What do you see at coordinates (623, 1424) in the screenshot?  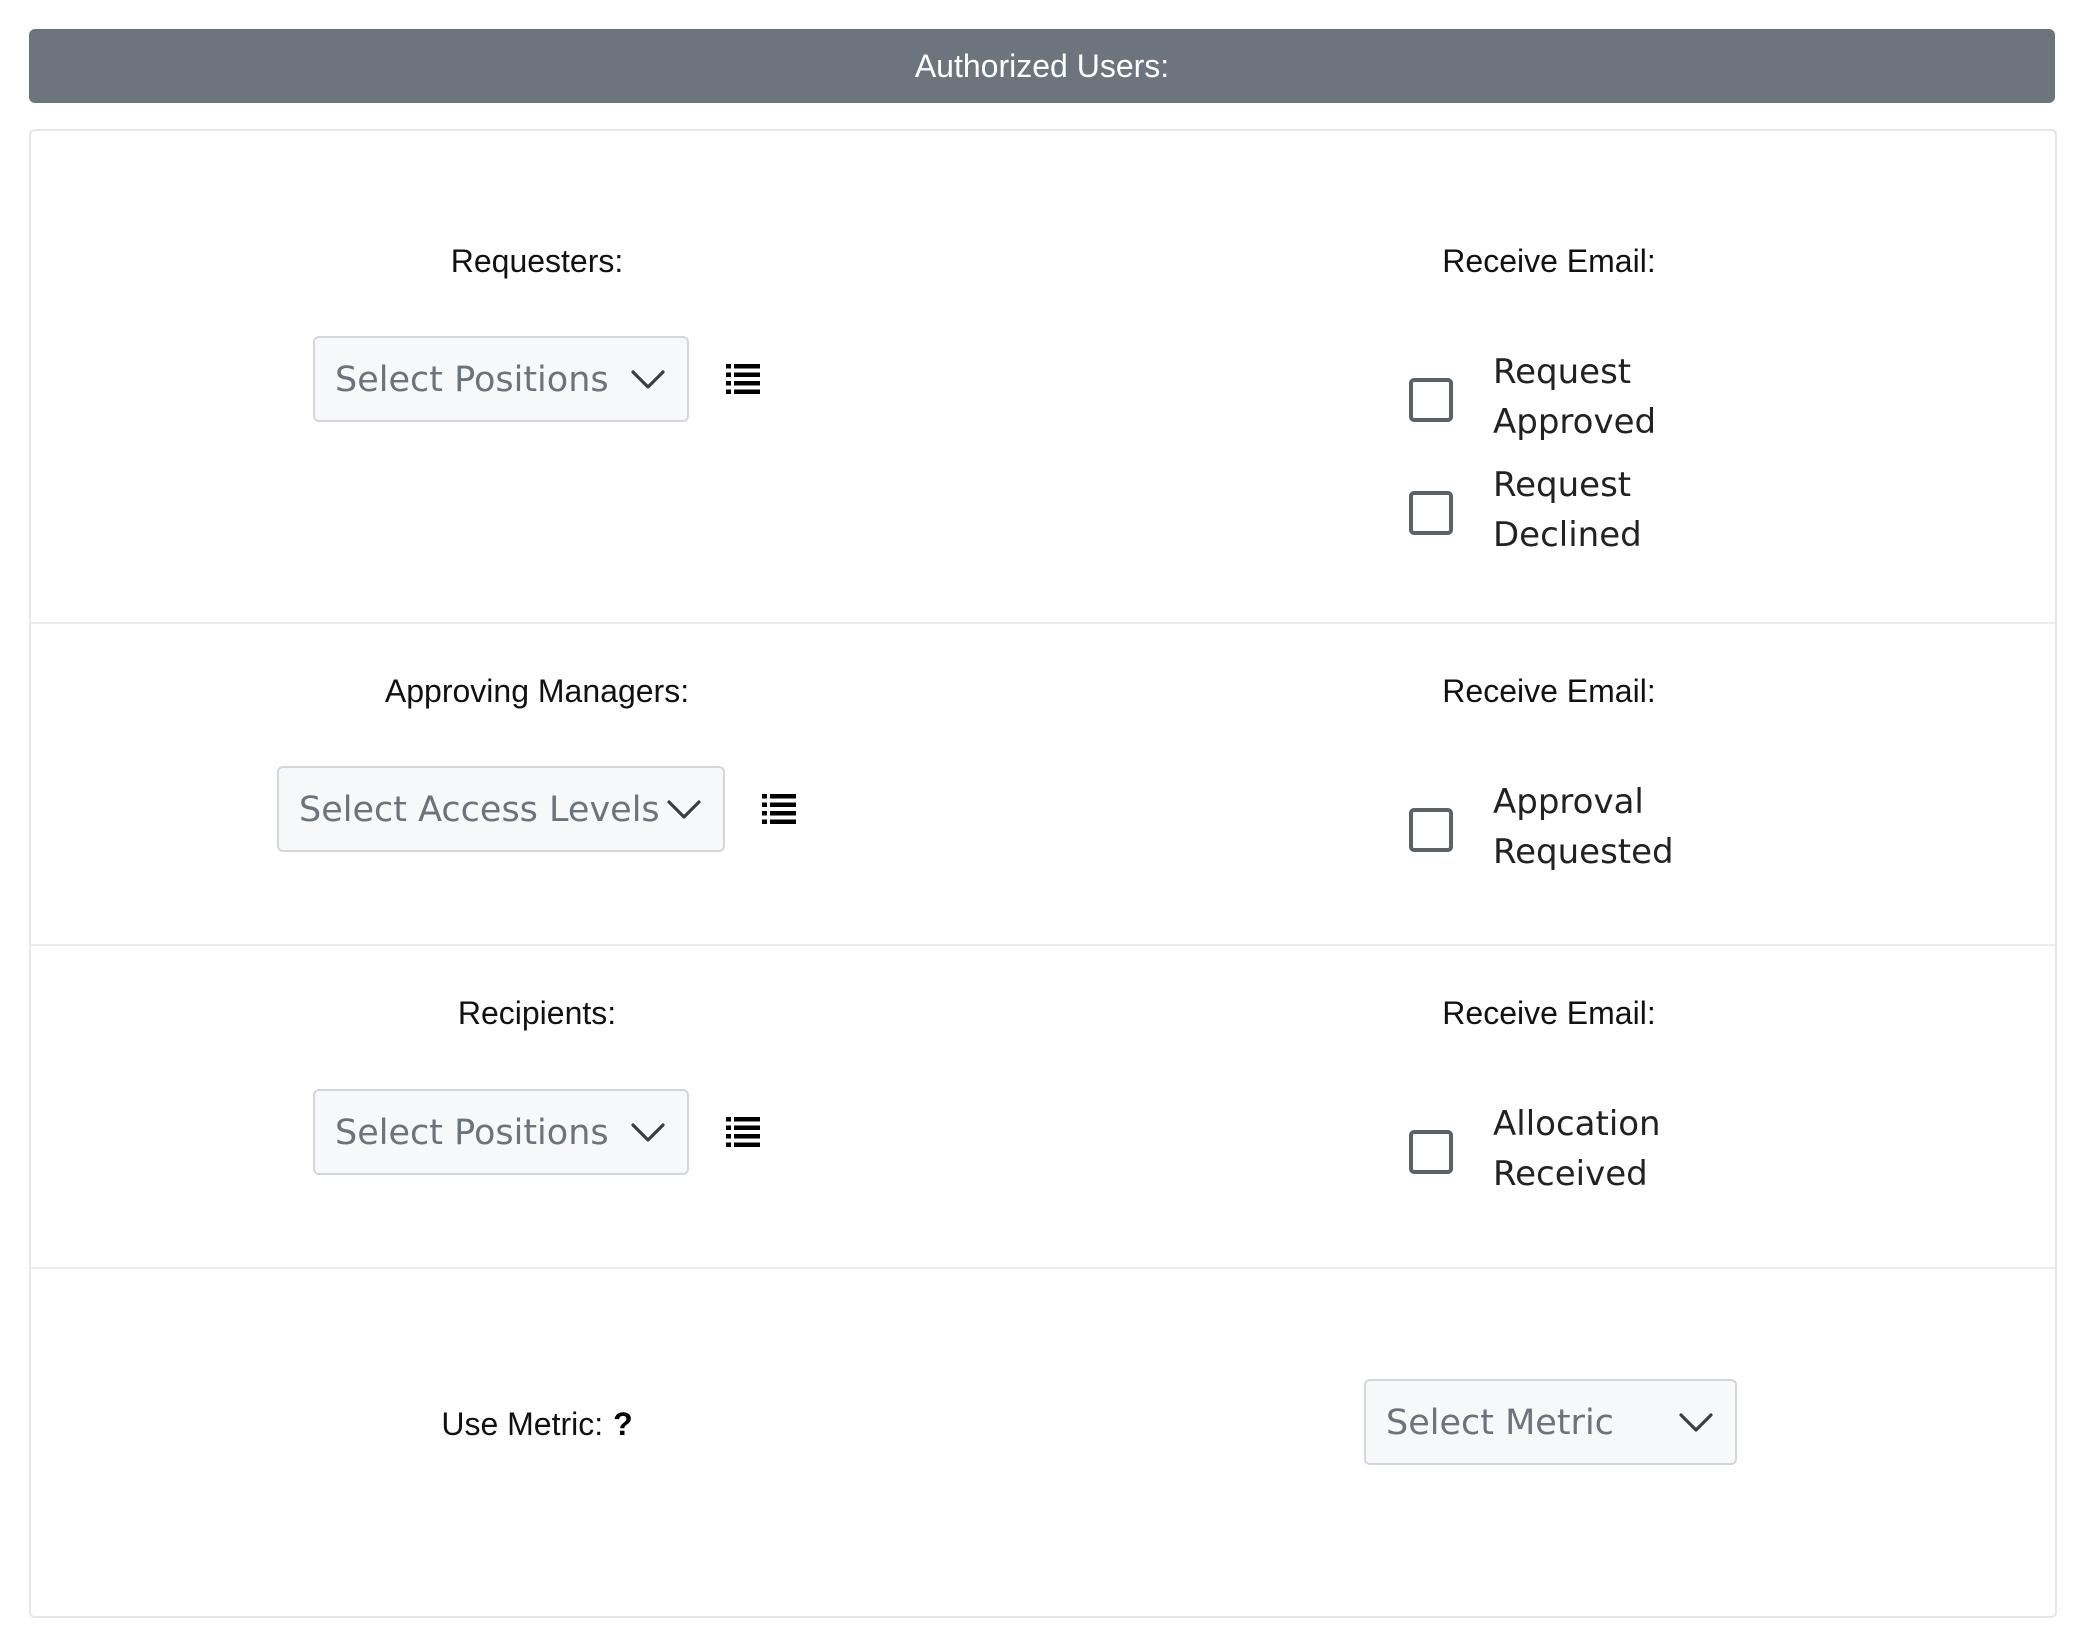 I see `help-icon: ?` at bounding box center [623, 1424].